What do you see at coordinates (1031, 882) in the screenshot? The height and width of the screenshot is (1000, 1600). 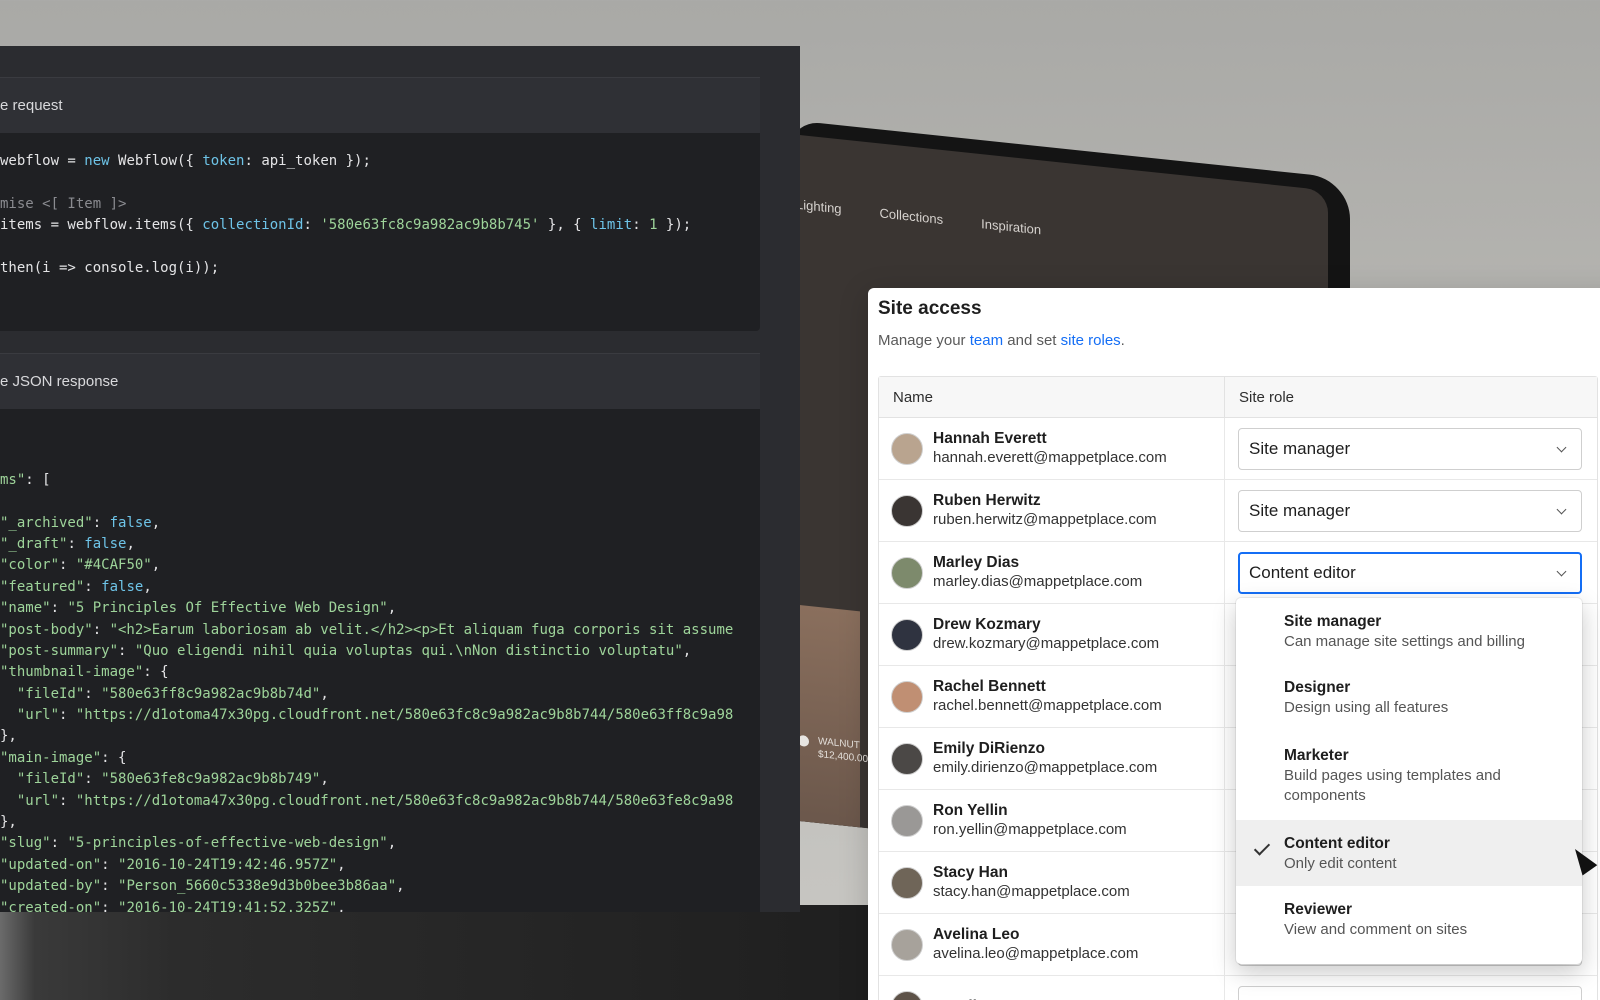 I see `member-info: Stacy Han stacy.han@mappetplace.com` at bounding box center [1031, 882].